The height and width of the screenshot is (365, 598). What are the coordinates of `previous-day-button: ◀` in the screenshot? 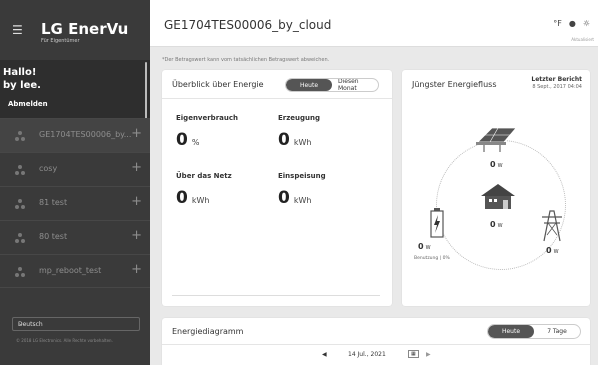 It's located at (324, 354).